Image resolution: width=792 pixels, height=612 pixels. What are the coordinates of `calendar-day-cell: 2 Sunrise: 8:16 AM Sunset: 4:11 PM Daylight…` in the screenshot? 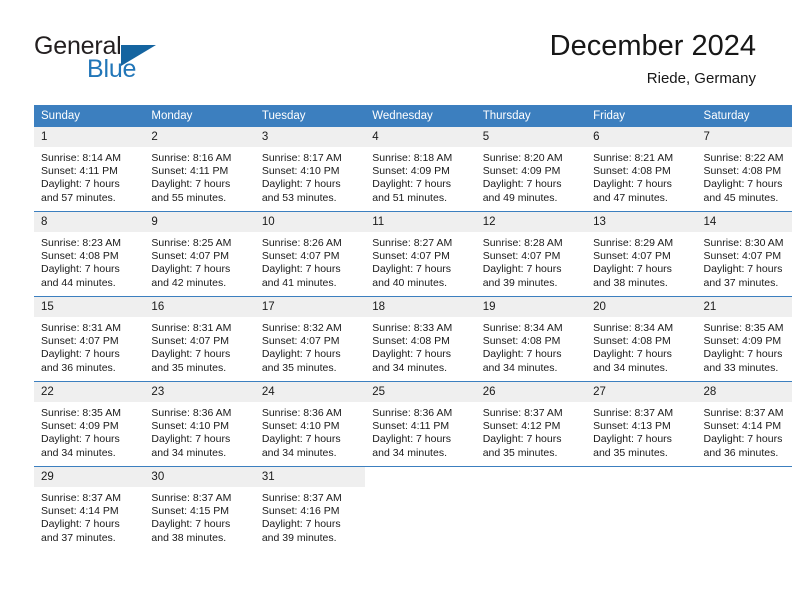 It's located at (199, 169).